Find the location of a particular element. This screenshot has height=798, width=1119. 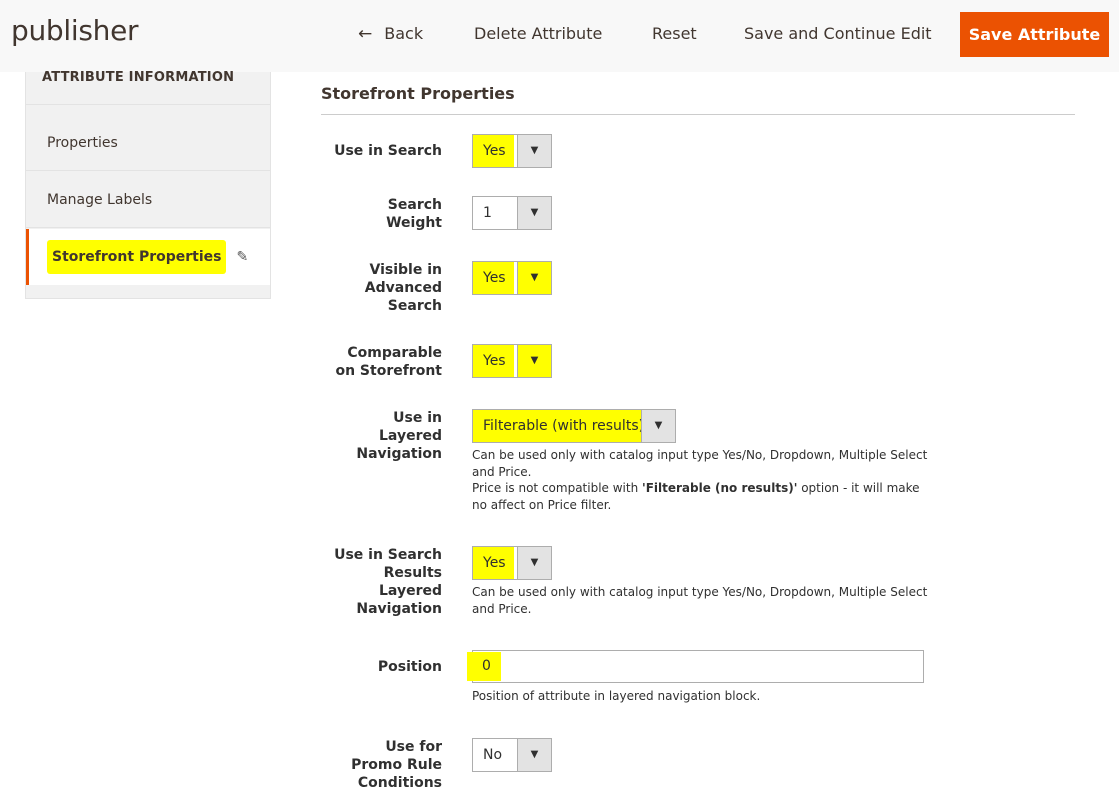

back-button: ← Back is located at coordinates (390, 34).